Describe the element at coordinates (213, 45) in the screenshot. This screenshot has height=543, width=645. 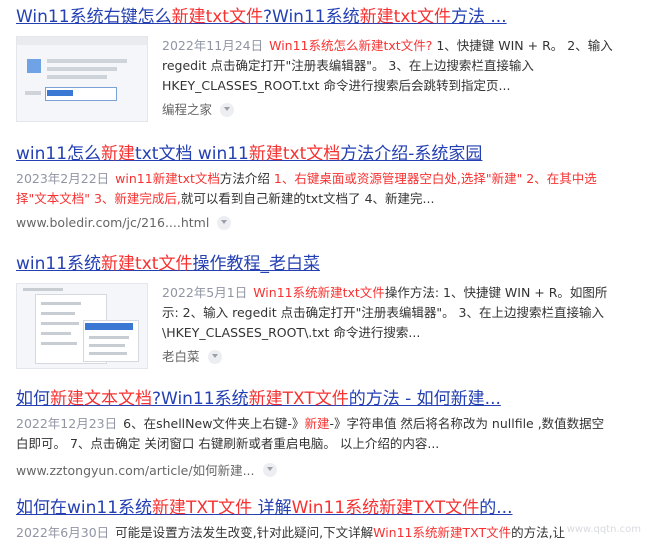
I see `result-date: 2022年11月24日` at that location.